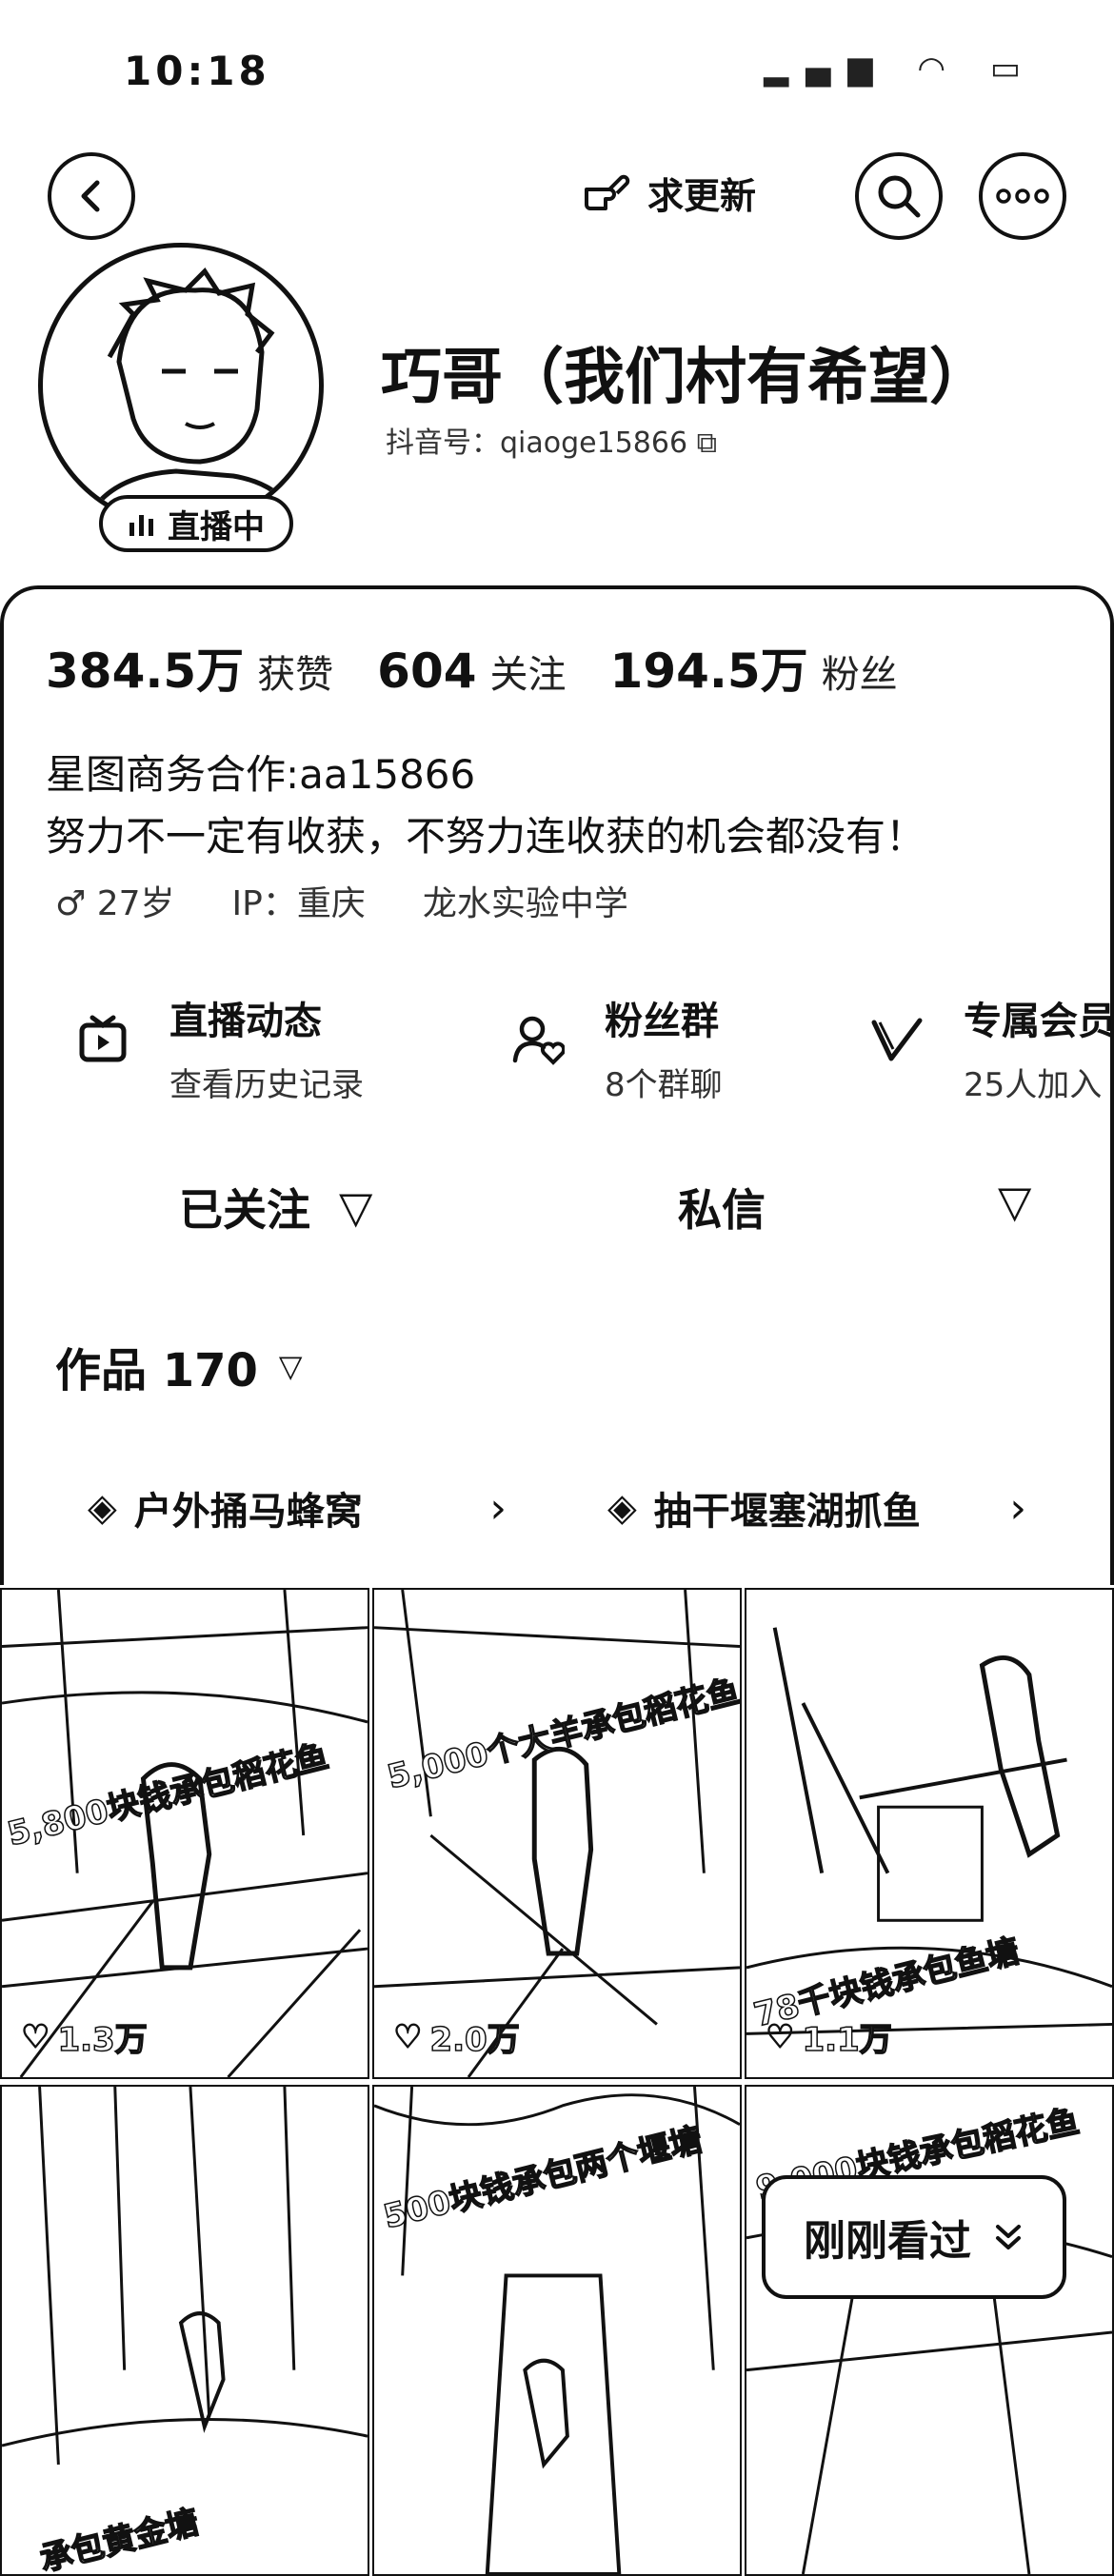 Image resolution: width=1114 pixels, height=2576 pixels. I want to click on douyin-id-text: 抖音号：qiaoge15866, so click(537, 443).